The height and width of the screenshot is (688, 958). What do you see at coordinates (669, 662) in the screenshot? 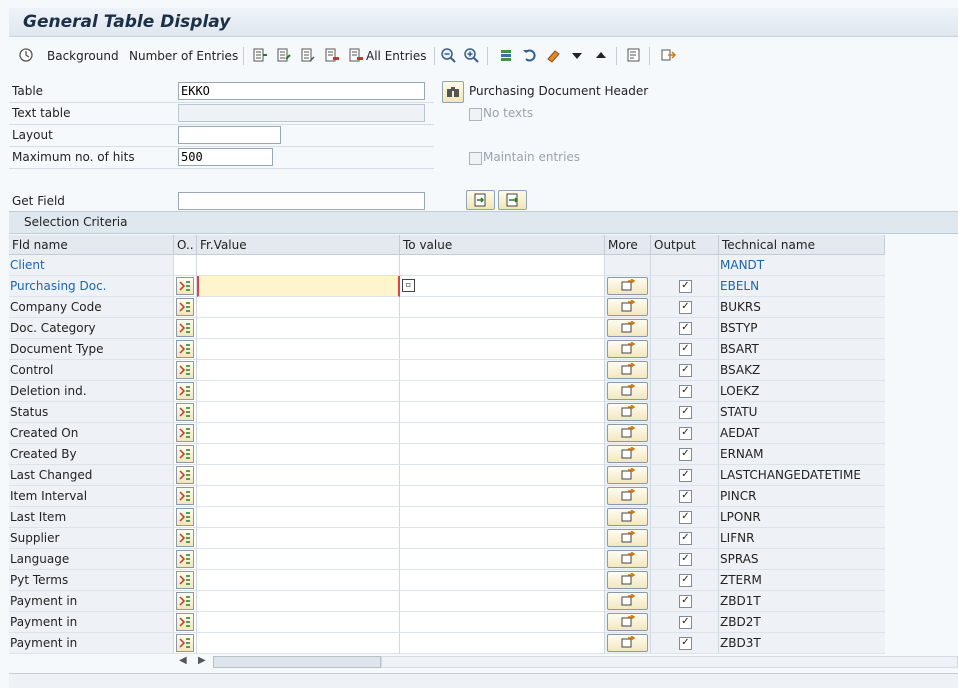
I see `scroll-track` at bounding box center [669, 662].